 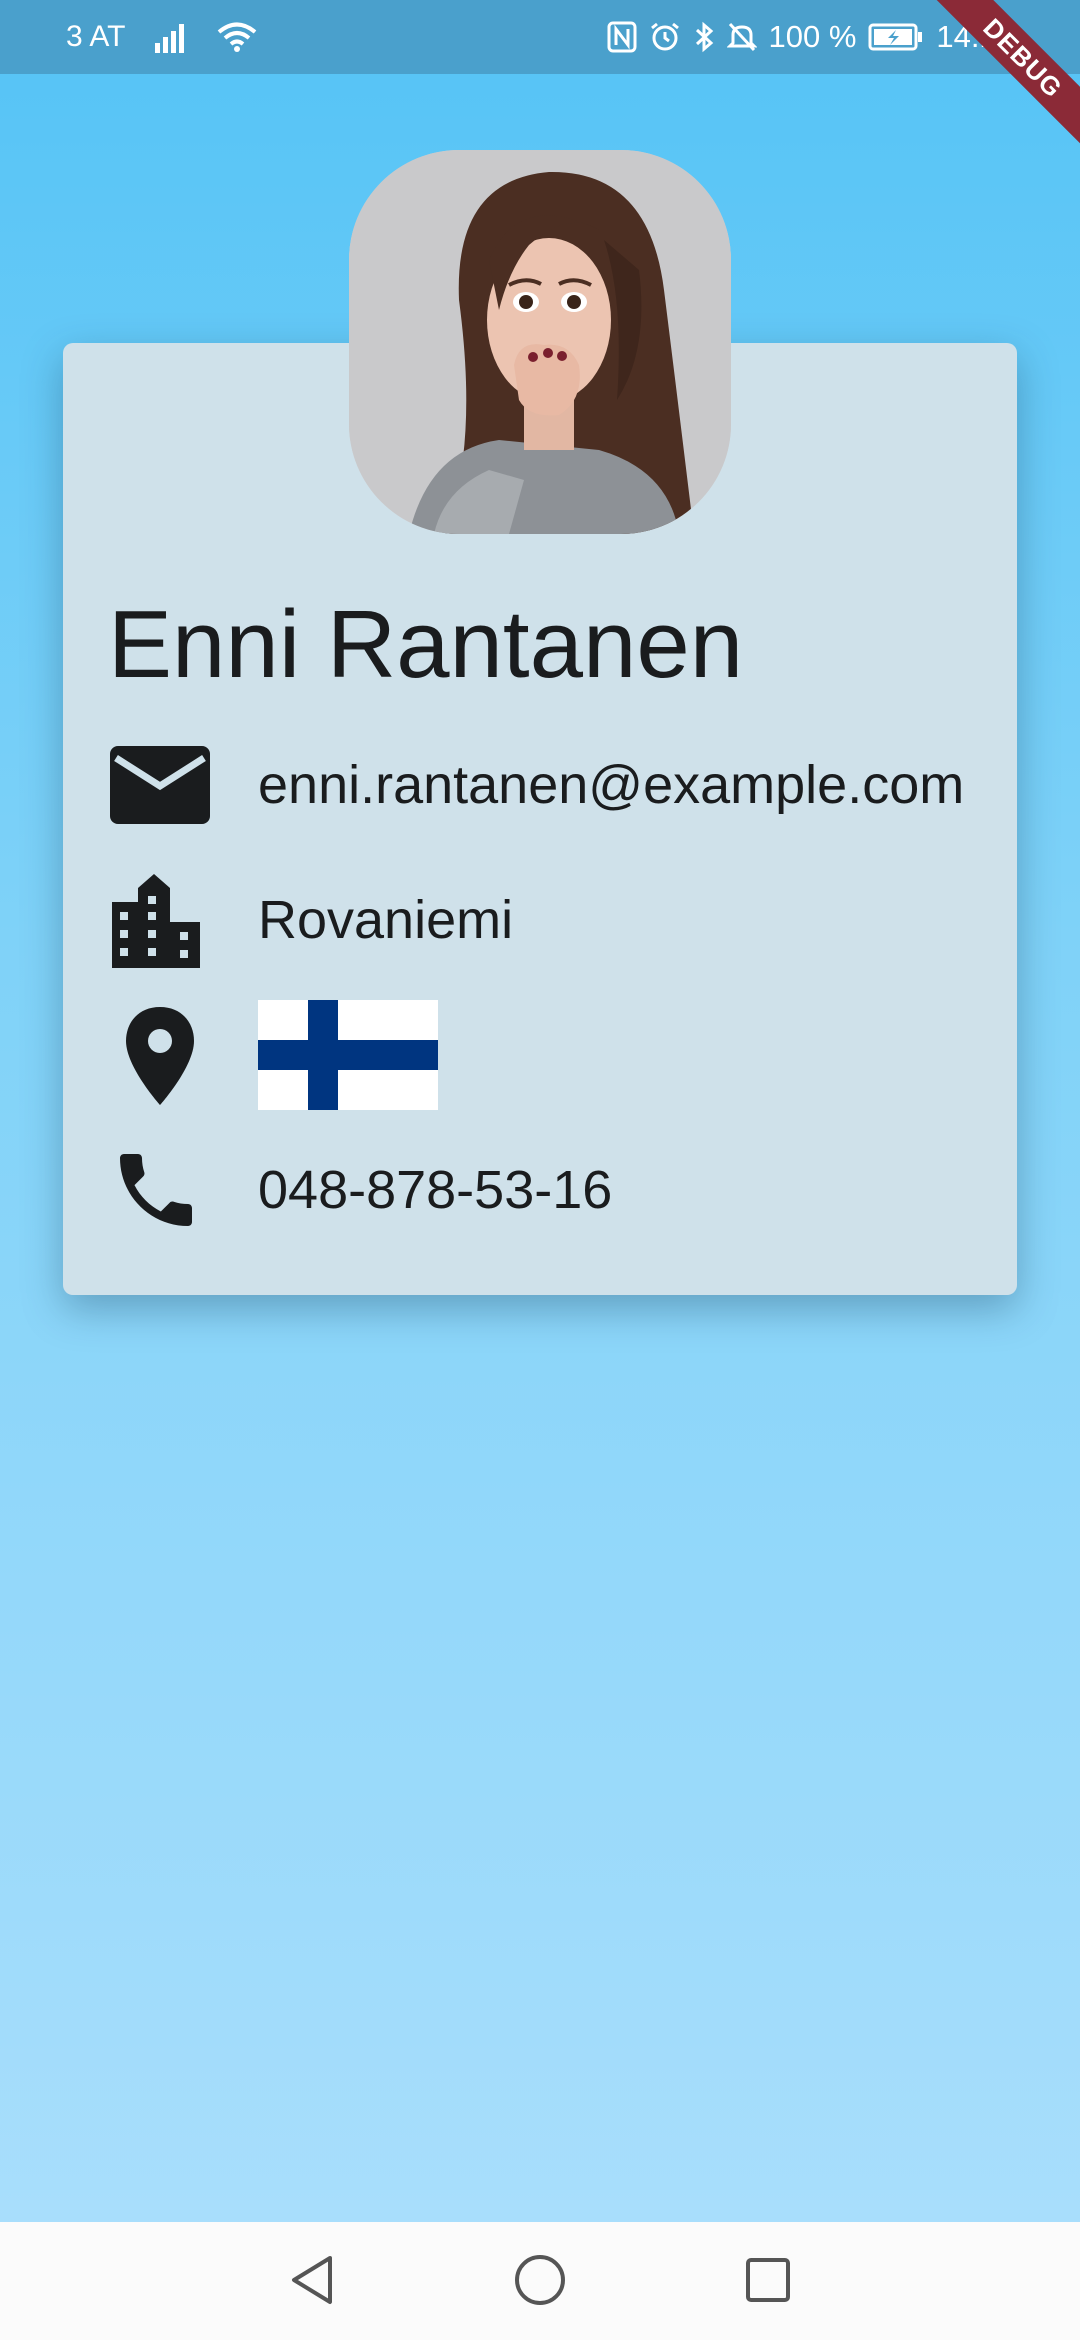 I want to click on email-text: enni.rantanen@example.com, so click(x=611, y=785).